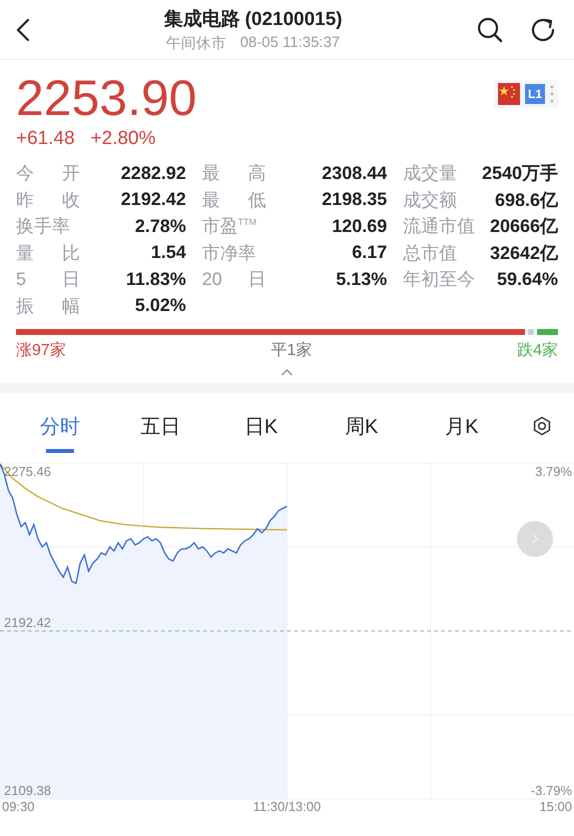 This screenshot has width=574, height=836. Describe the element at coordinates (490, 30) in the screenshot. I see `search-icon` at that location.